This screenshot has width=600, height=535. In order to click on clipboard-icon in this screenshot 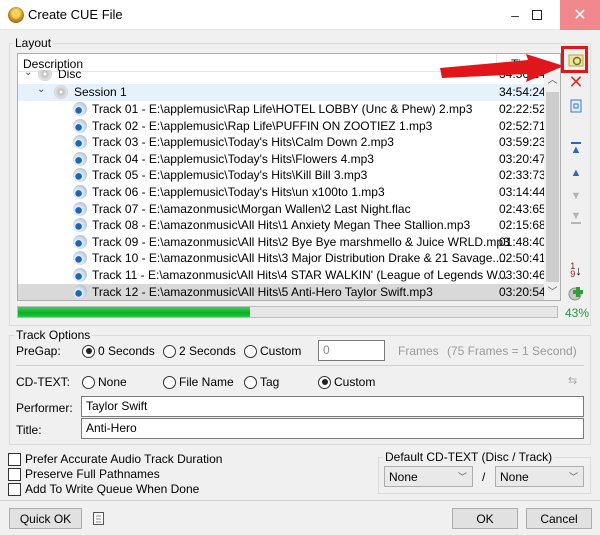, I will do `click(98, 518)`.